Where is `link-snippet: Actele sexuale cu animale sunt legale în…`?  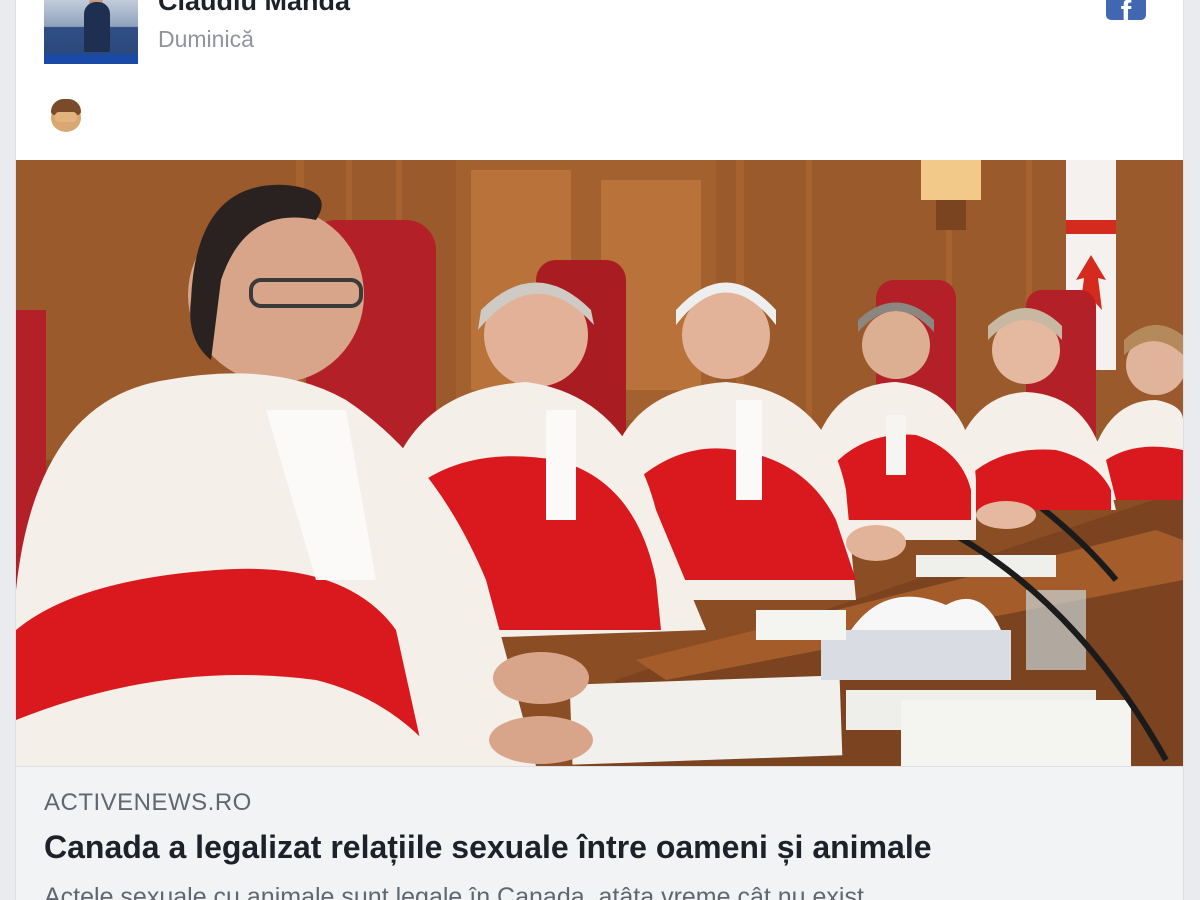 link-snippet: Actele sexuale cu animale sunt legale în… is located at coordinates (454, 891).